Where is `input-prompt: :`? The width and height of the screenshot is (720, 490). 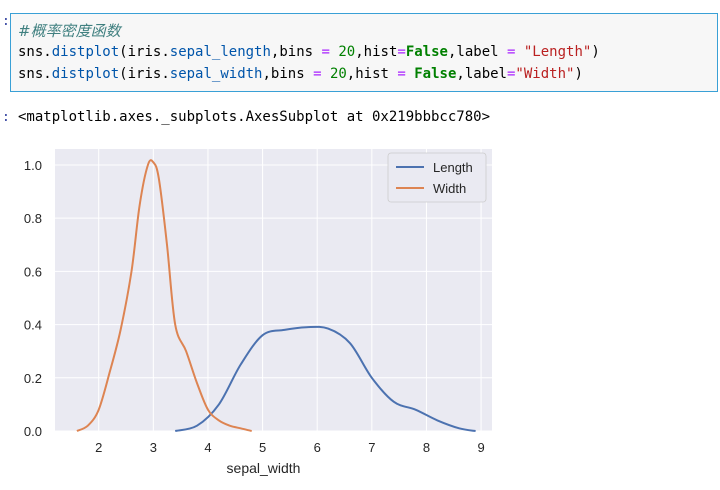
input-prompt: : is located at coordinates (6, 21).